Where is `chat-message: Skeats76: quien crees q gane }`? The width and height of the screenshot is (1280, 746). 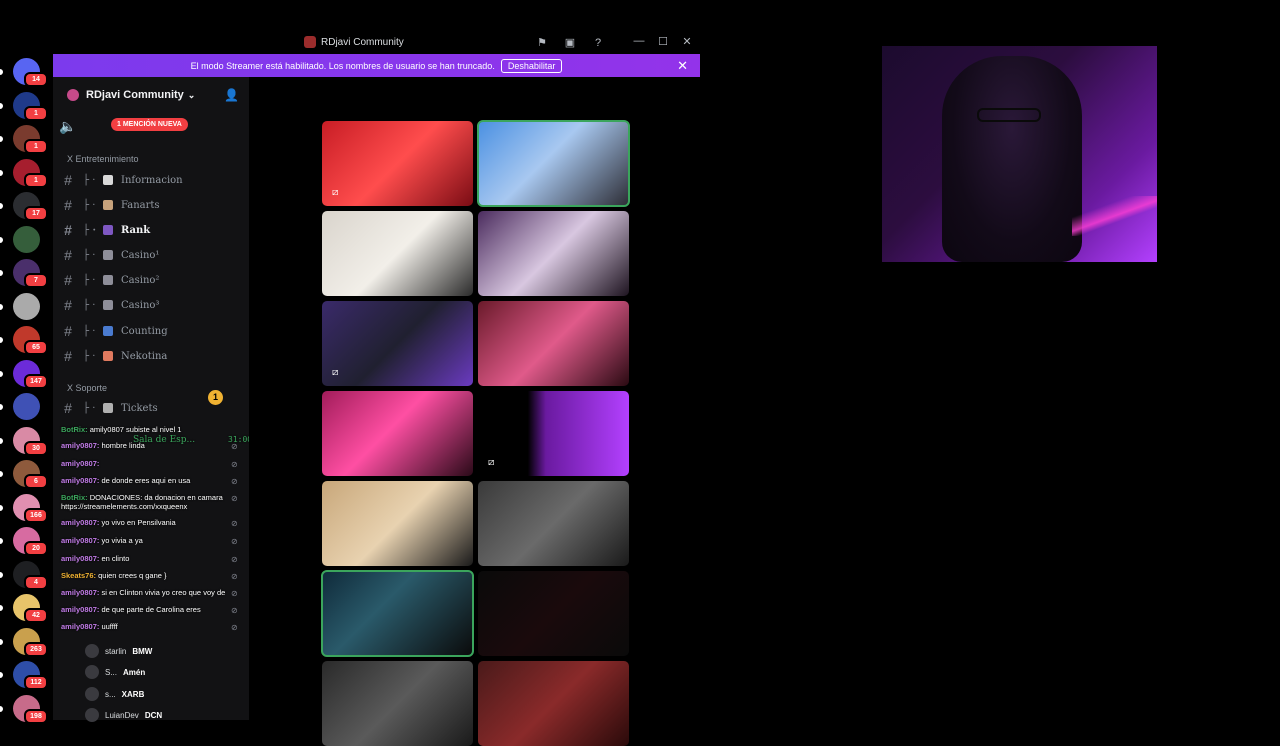 chat-message: Skeats76: quien crees q gane } is located at coordinates (114, 575).